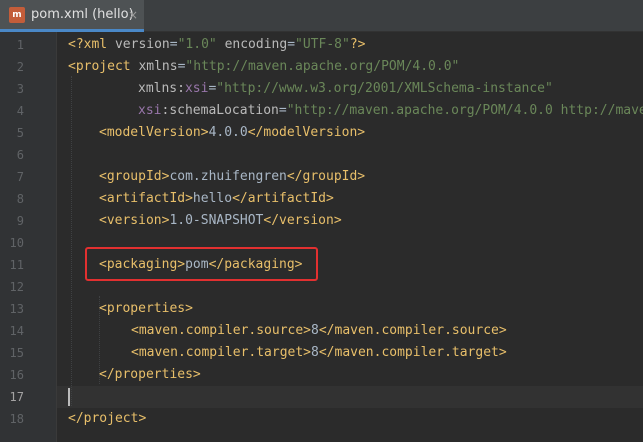 This screenshot has height=442, width=643. Describe the element at coordinates (357, 44) in the screenshot. I see `xml-decl-close: ?>` at that location.